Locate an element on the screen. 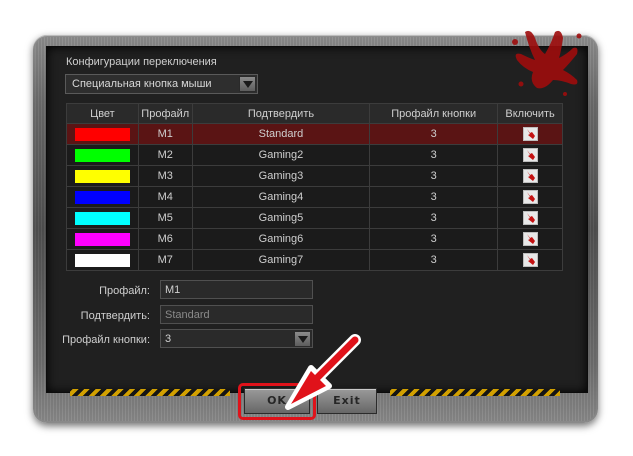 Image resolution: width=633 pixels, height=456 pixels. profile-label: Профайл: is located at coordinates (124, 291).